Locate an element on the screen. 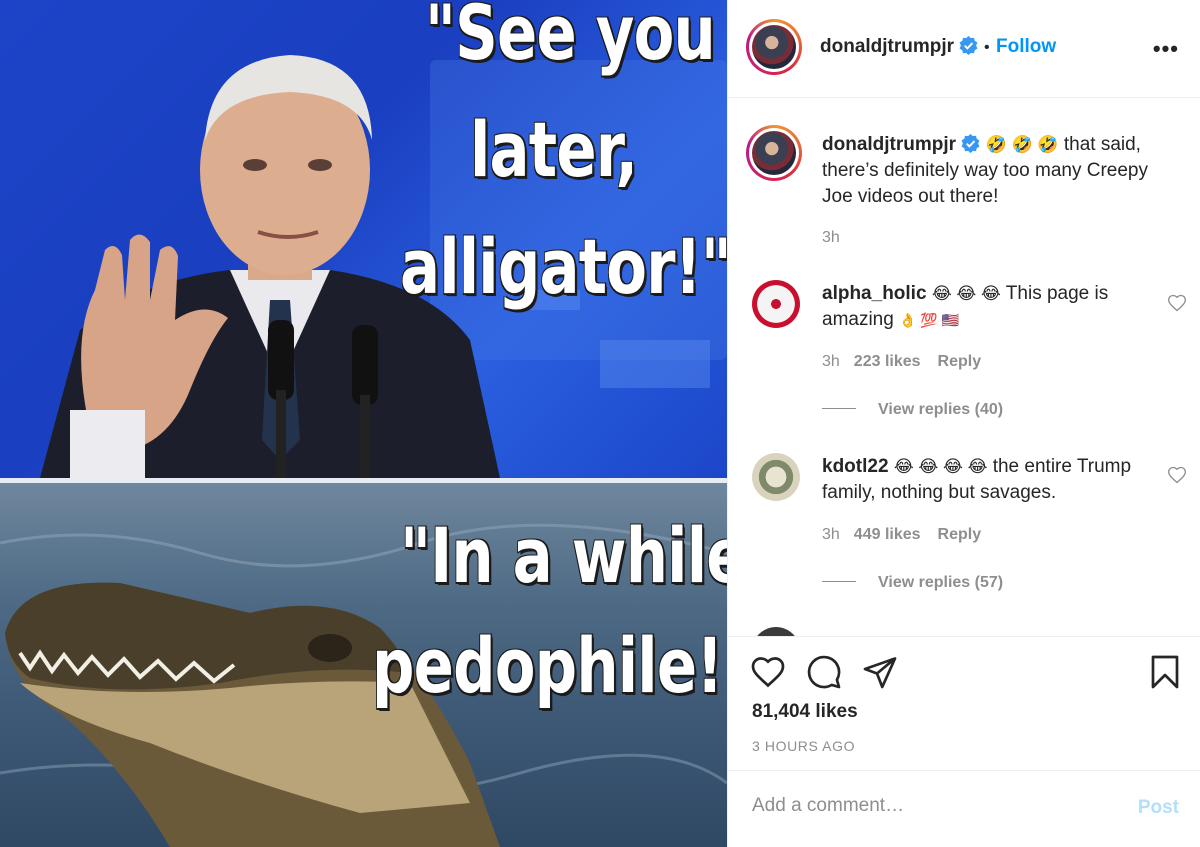  add-comment-input is located at coordinates (922, 806).